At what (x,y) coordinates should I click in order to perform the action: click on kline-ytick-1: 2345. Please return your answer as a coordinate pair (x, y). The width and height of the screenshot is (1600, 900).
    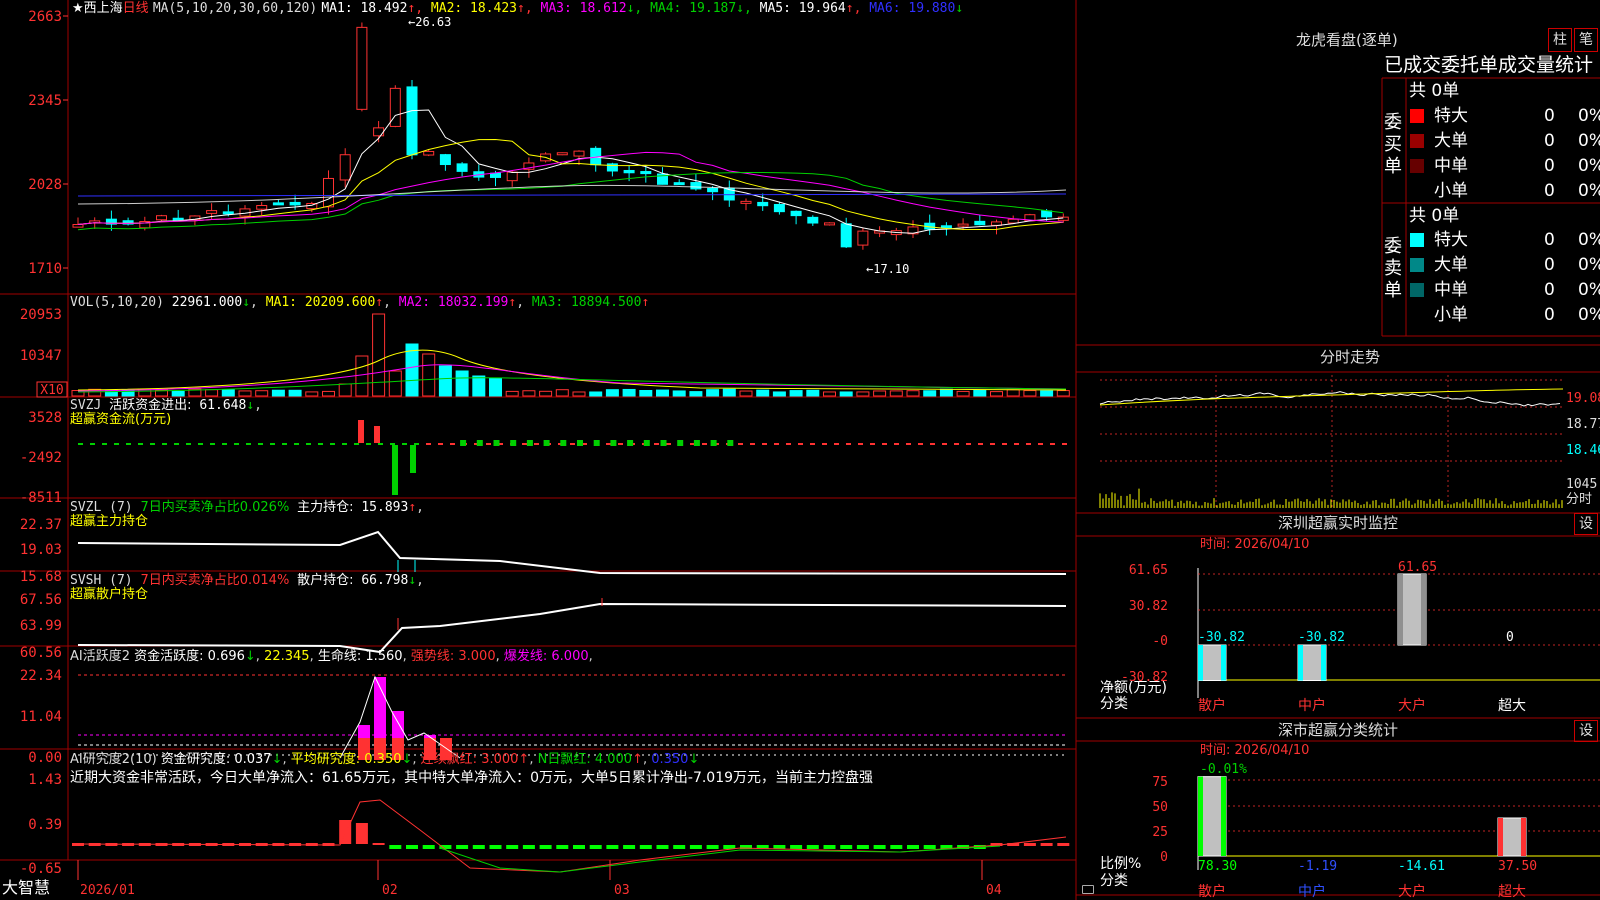
    Looking at the image, I should click on (45, 101).